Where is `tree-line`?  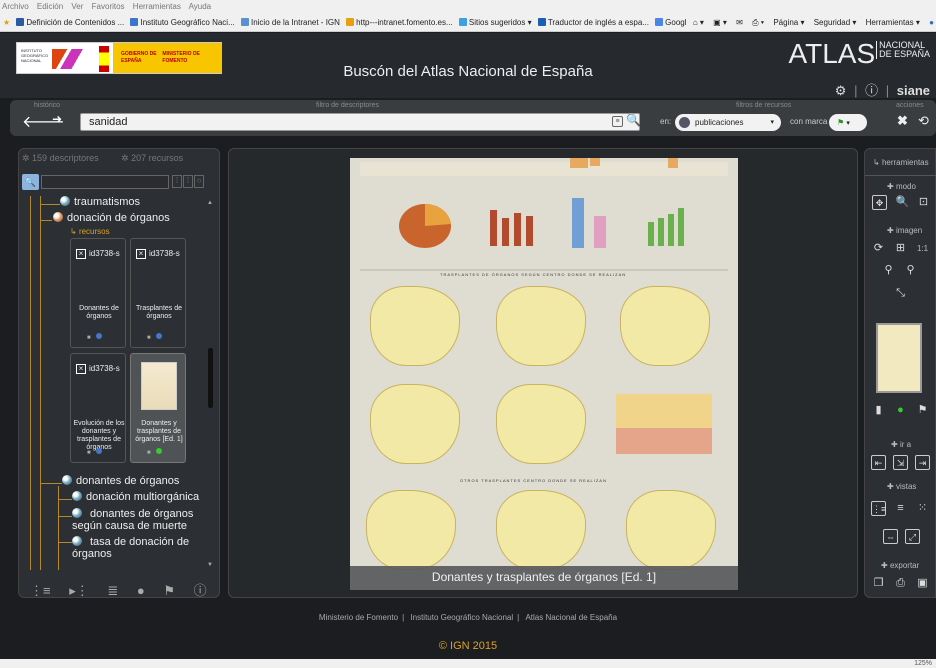 tree-line is located at coordinates (65, 542).